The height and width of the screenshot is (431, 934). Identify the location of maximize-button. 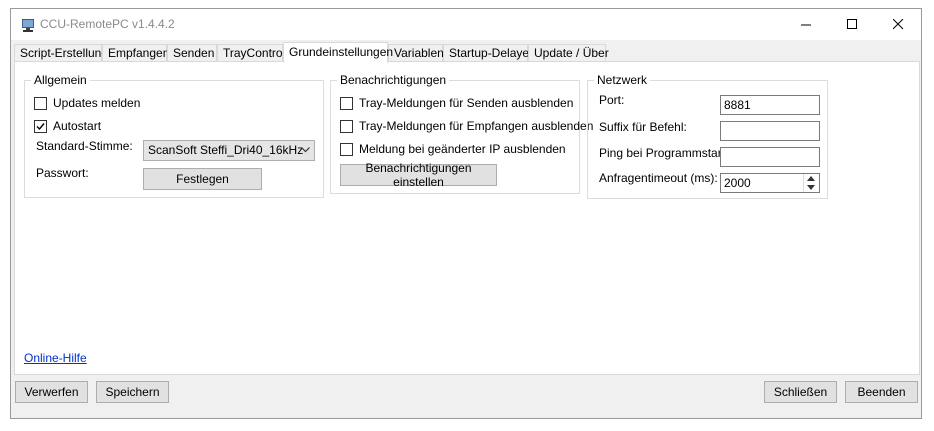
(852, 24).